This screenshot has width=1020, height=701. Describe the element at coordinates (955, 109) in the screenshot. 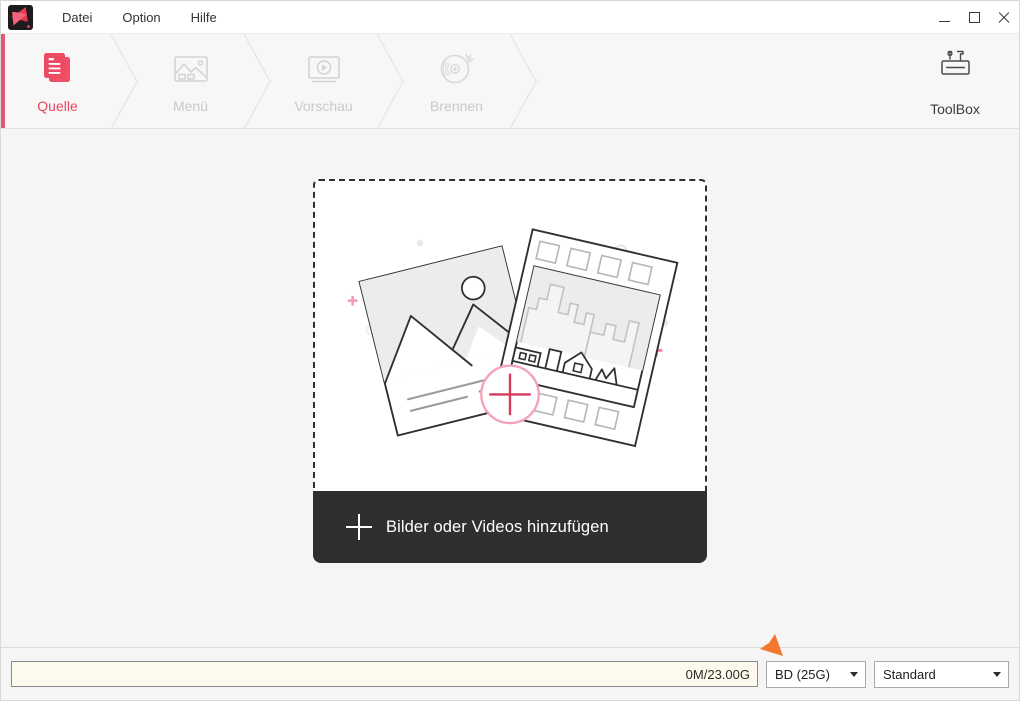

I see `toolbox-label: ToolBox` at that location.